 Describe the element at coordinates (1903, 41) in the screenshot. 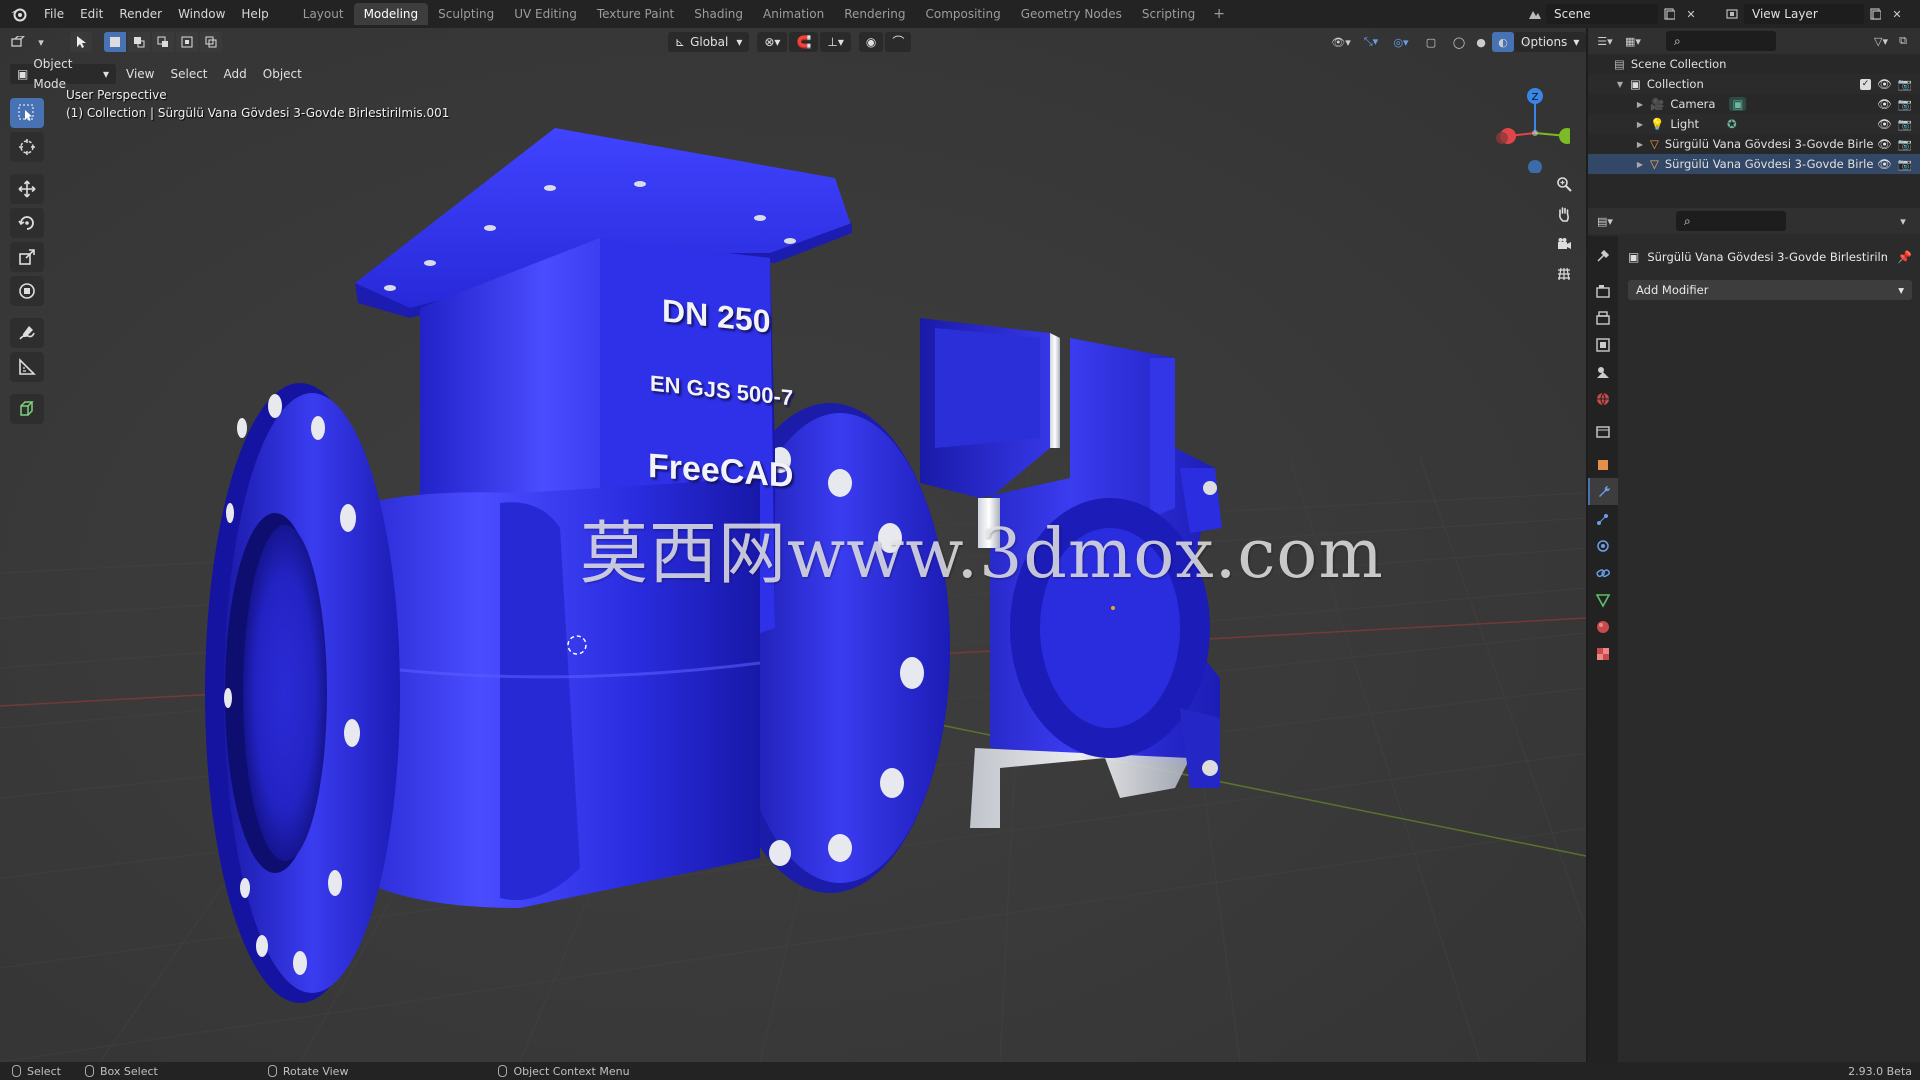

I see `new-collection-icon: ⧉` at that location.